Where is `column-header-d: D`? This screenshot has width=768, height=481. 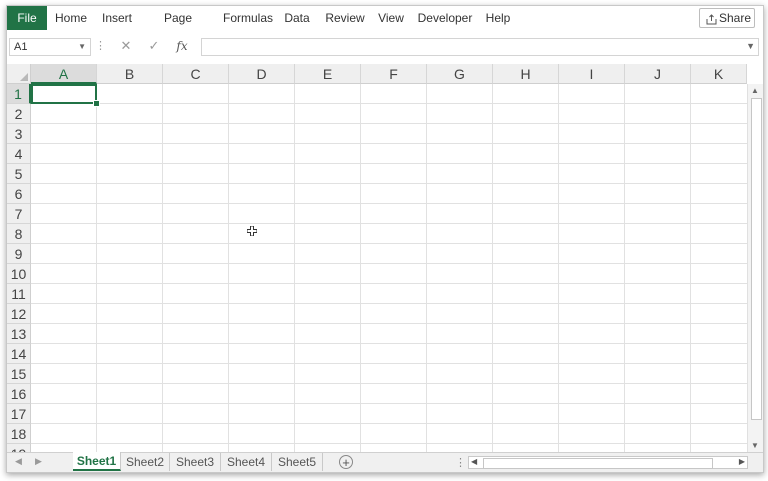
column-header-d: D is located at coordinates (262, 74).